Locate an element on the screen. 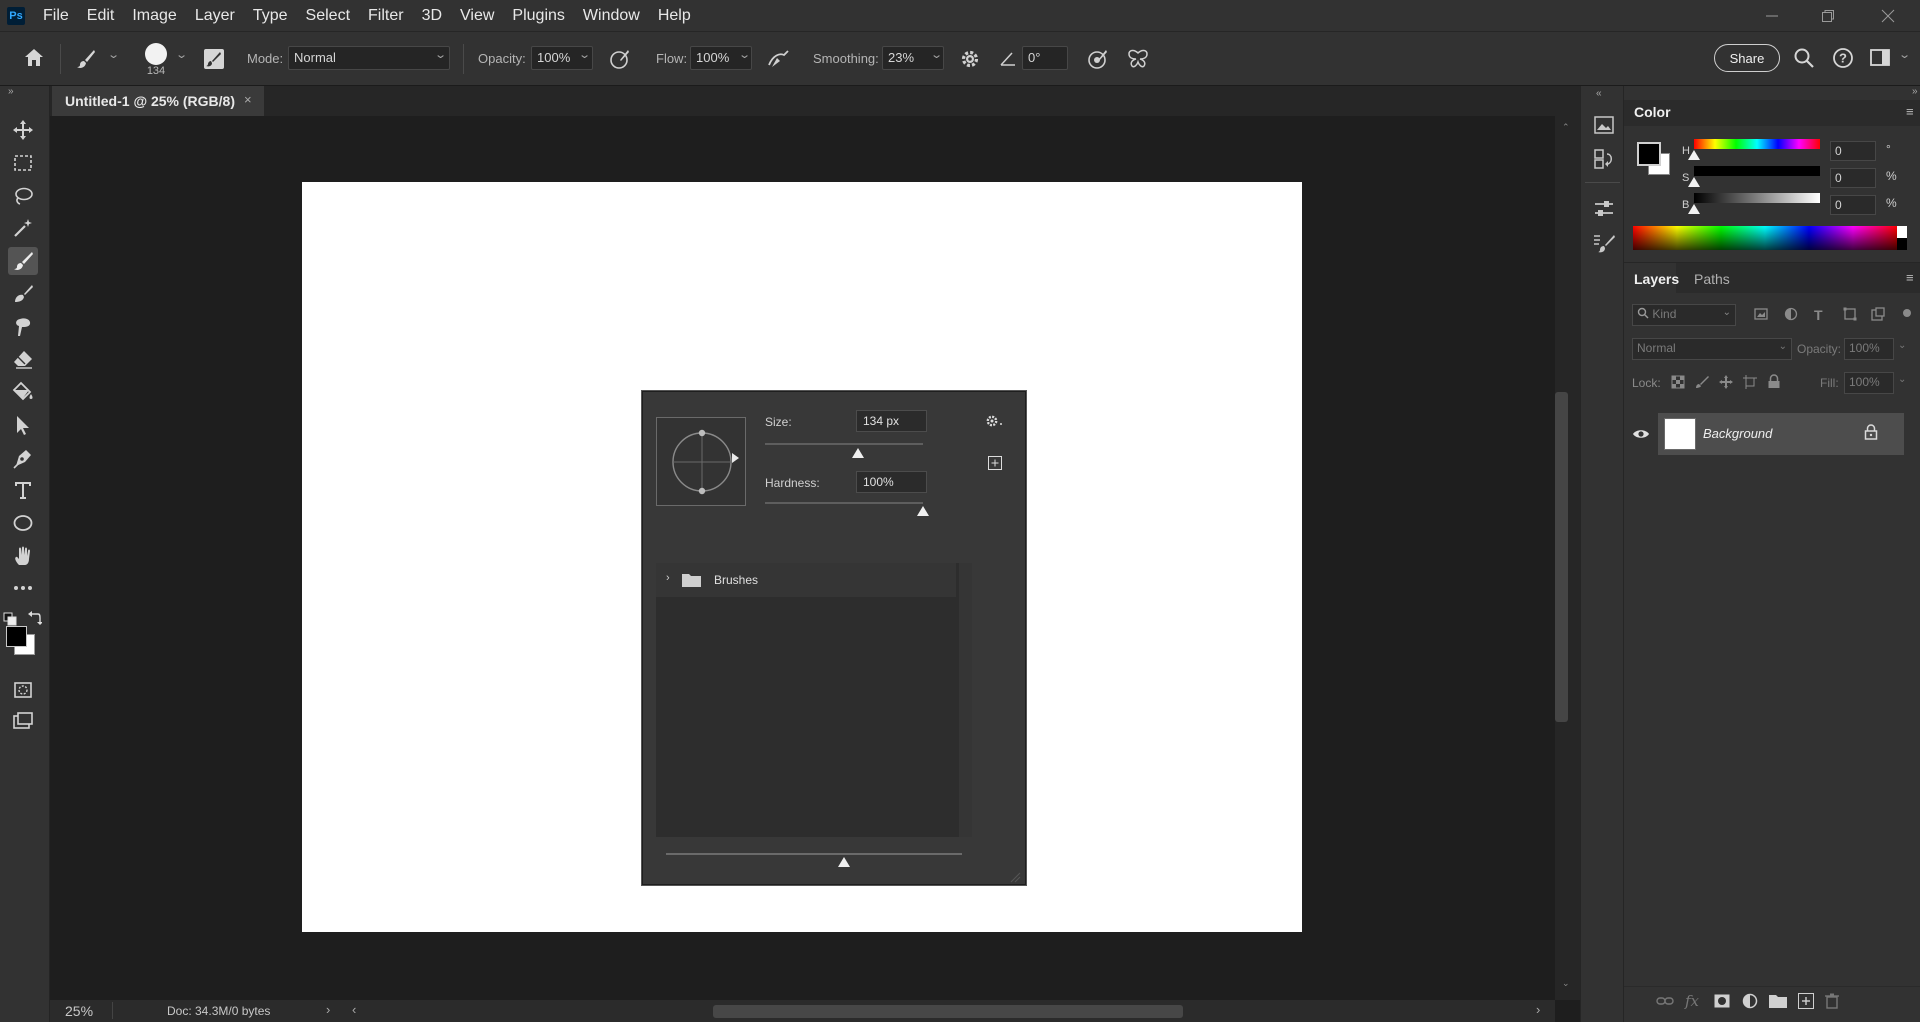 This screenshot has width=1920, height=1022. new-group-folder-icon is located at coordinates (1778, 1002).